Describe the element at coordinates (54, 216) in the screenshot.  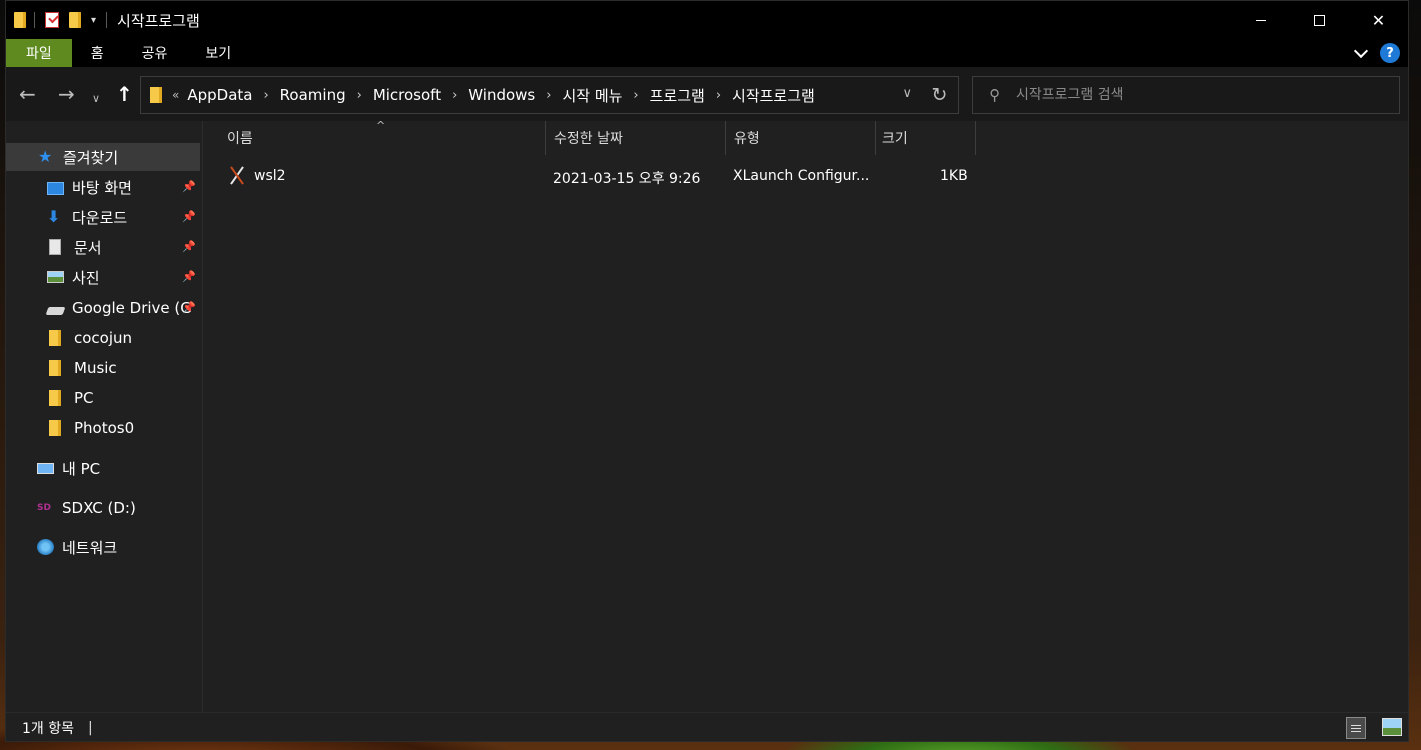
I see `download-icon: ⬇` at that location.